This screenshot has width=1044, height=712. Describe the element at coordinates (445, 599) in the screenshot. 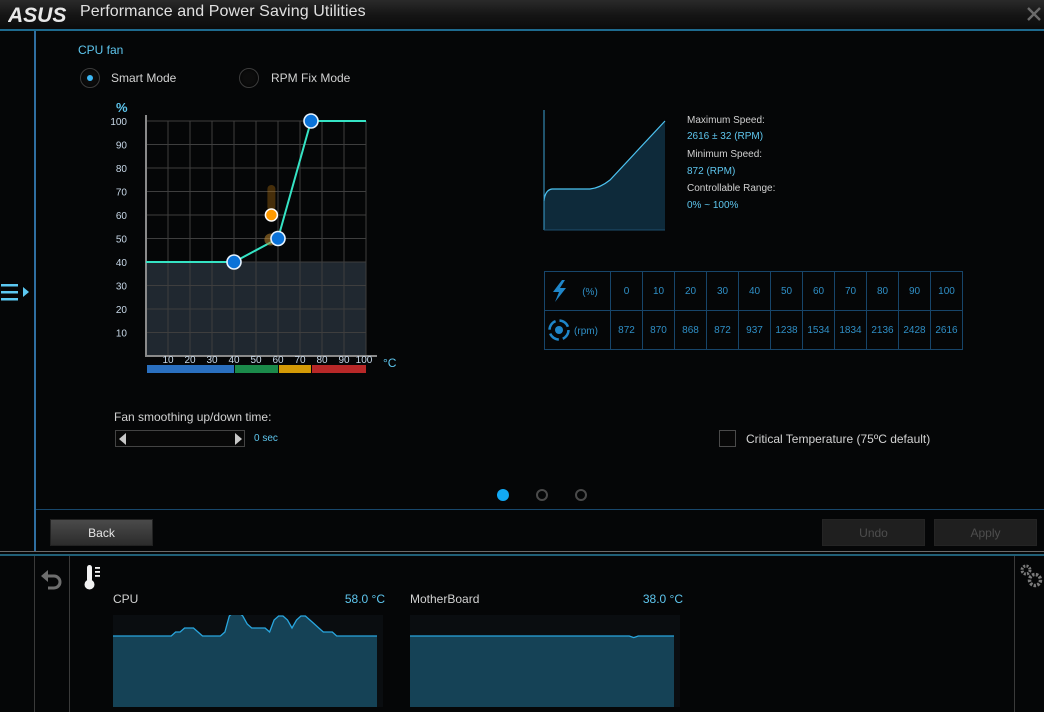

I see `sensor-motherboard-name: MotherBoard` at that location.